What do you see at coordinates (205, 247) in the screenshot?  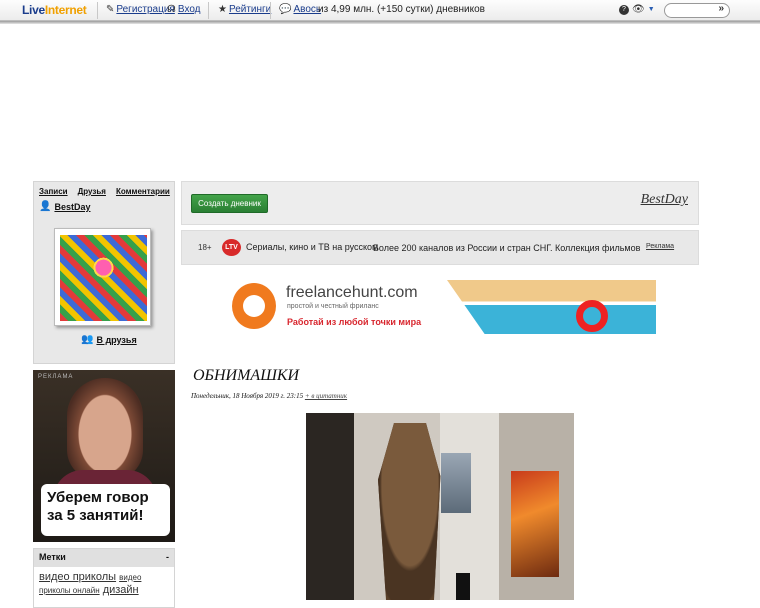 I see `age-rating: 18+` at bounding box center [205, 247].